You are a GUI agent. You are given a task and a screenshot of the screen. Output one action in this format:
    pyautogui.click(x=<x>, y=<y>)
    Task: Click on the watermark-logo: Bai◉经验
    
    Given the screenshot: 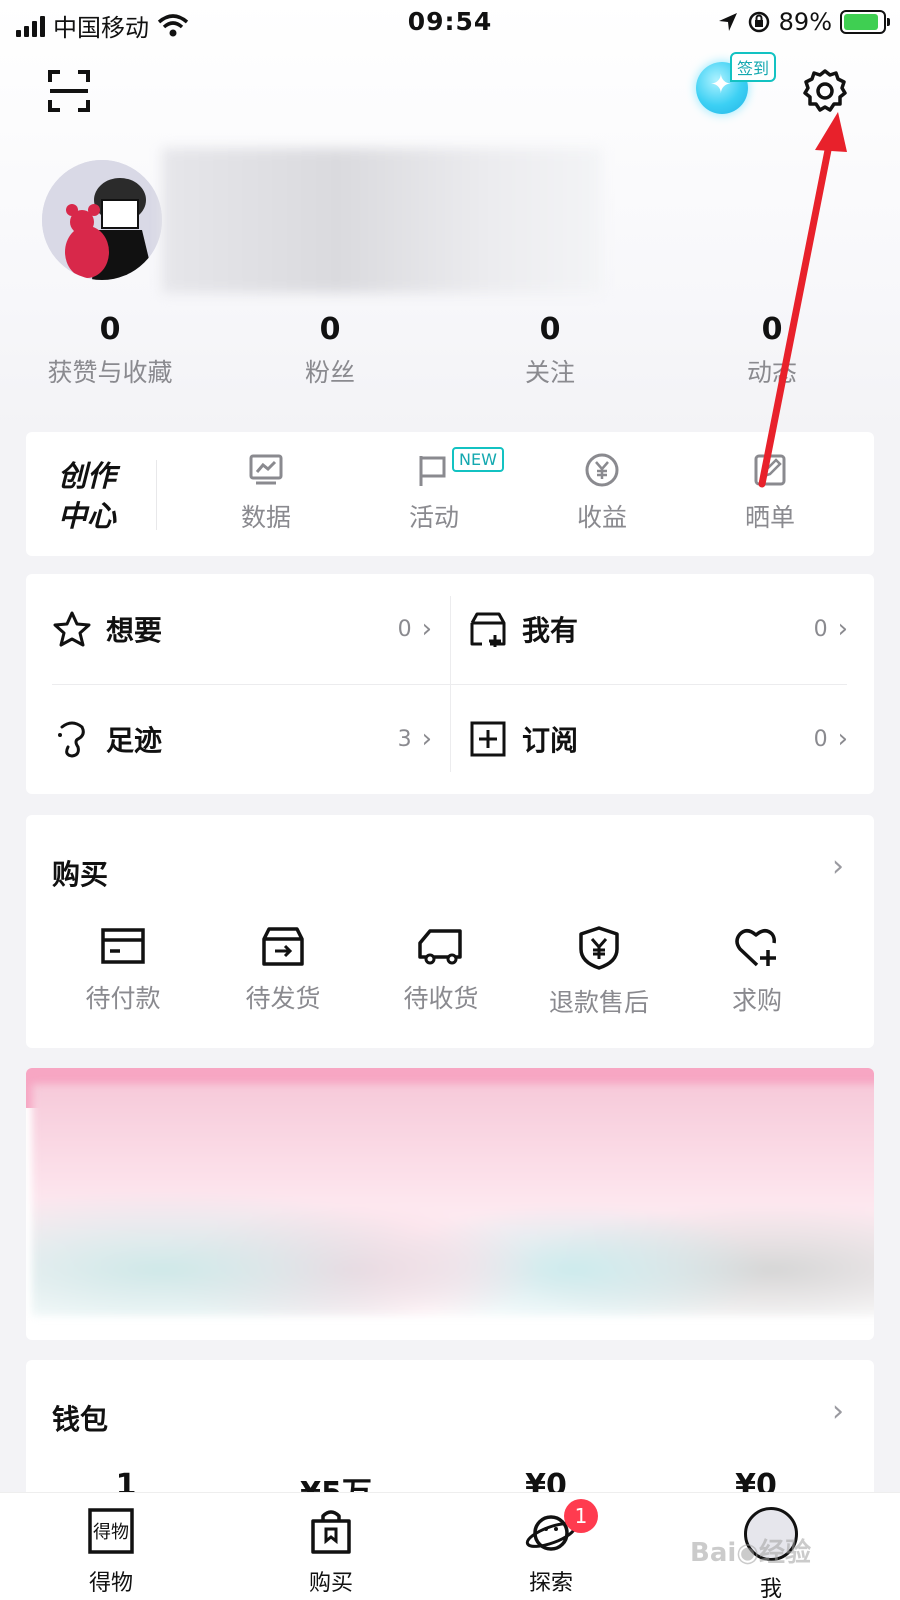 What is the action you would take?
    pyautogui.click(x=750, y=1553)
    